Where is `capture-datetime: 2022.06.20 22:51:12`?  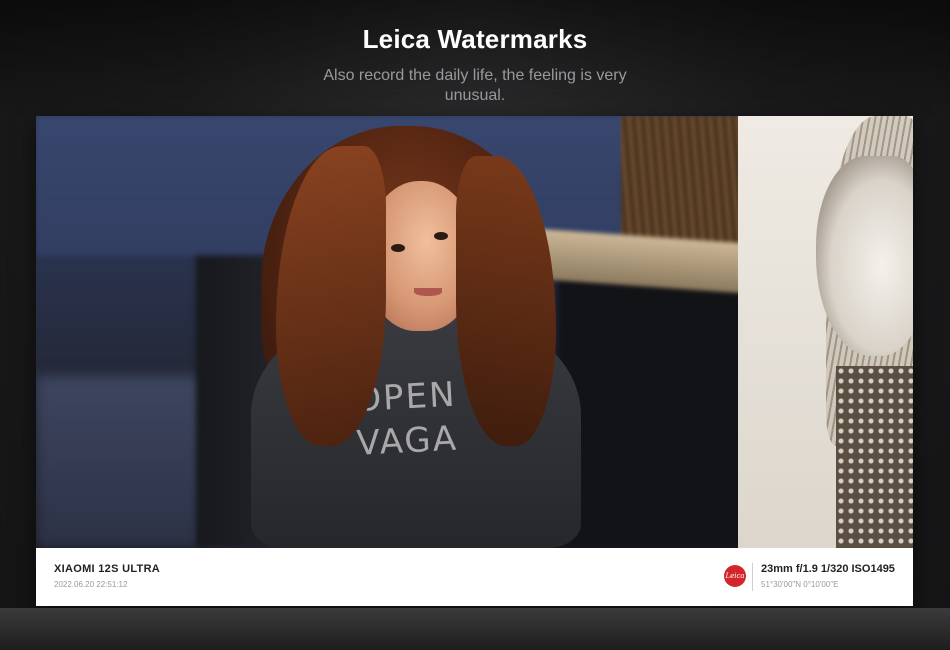 capture-datetime: 2022.06.20 22:51:12 is located at coordinates (91, 584).